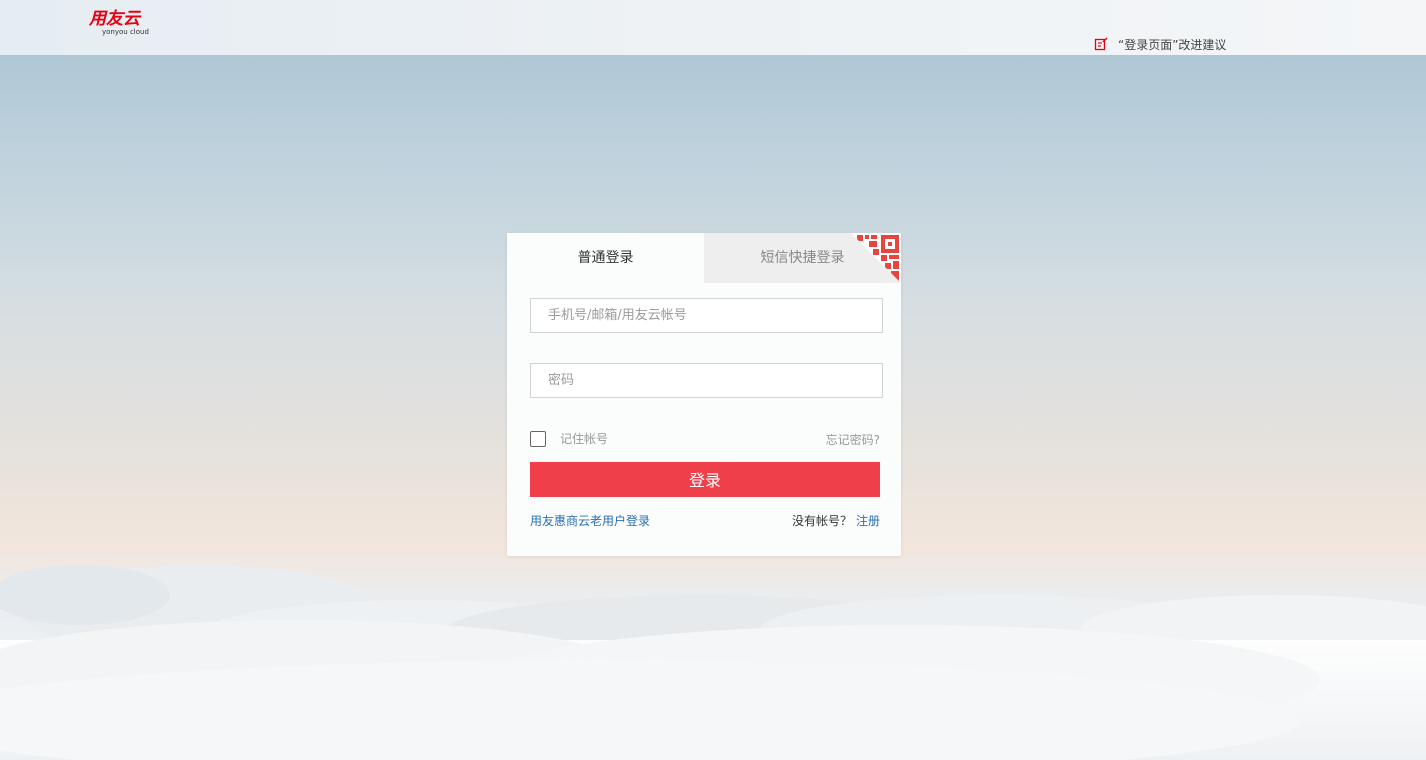 The width and height of the screenshot is (1426, 760). I want to click on remember-account: 记住帐号, so click(569, 438).